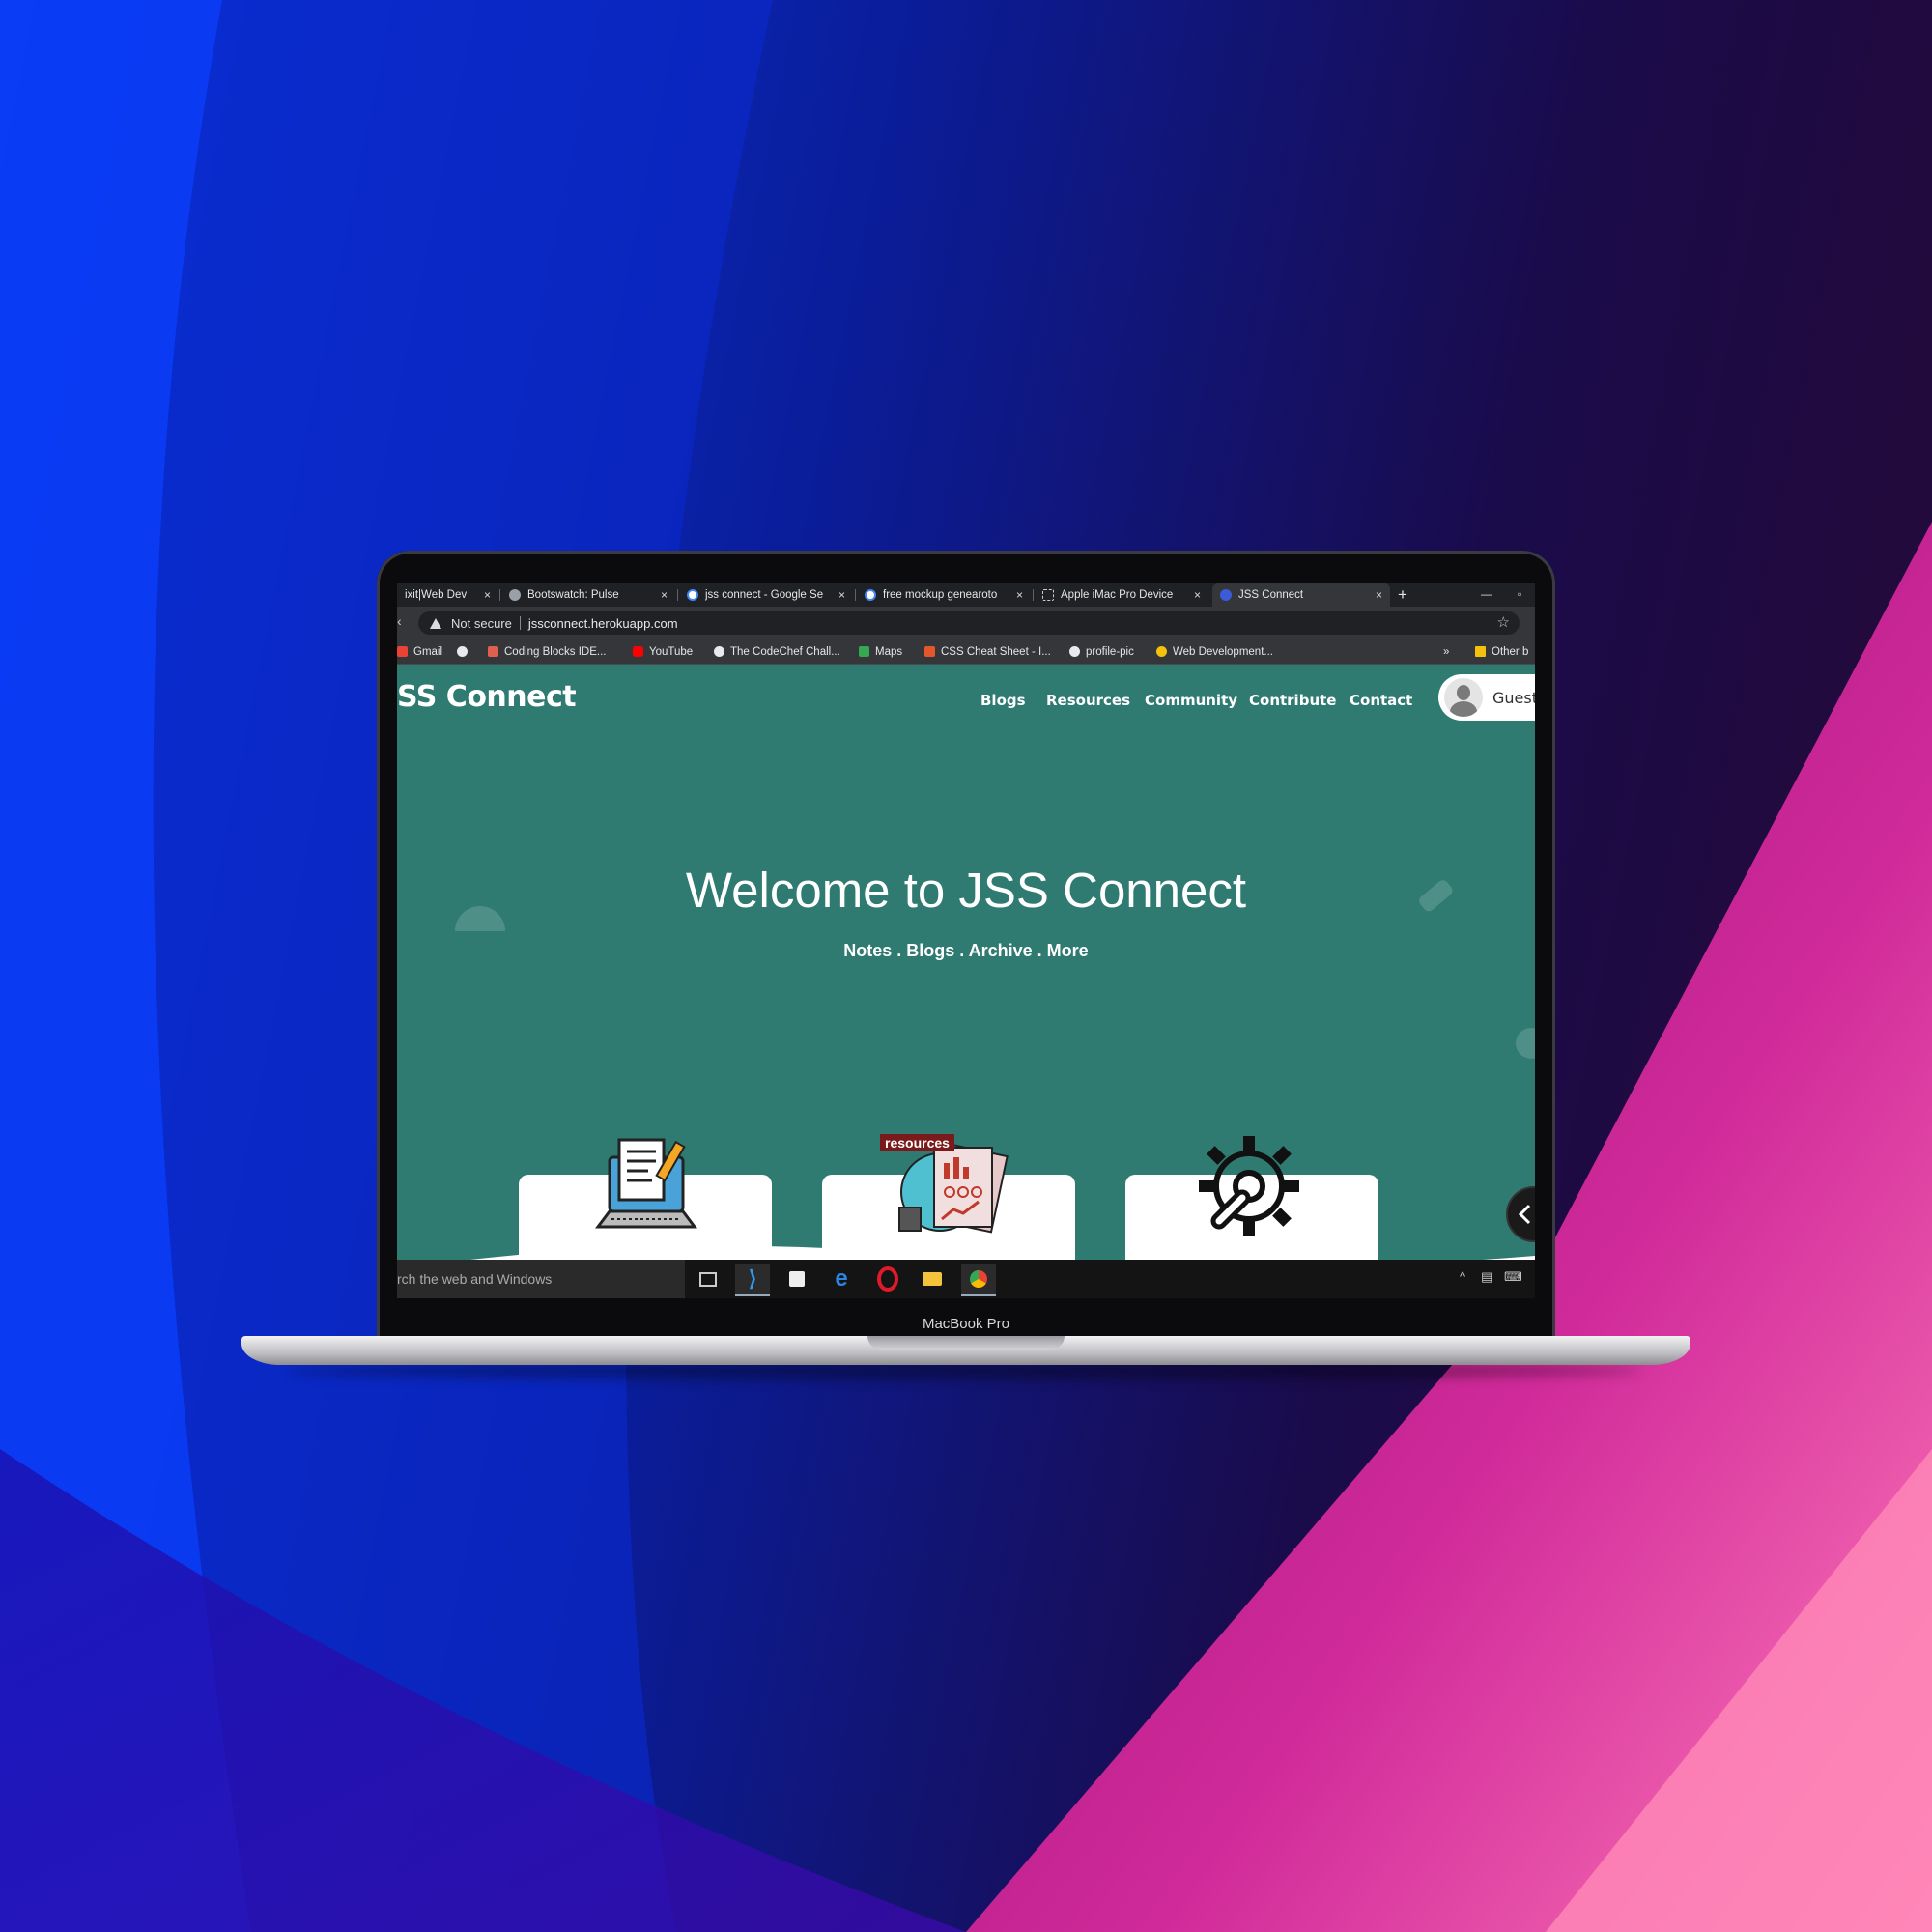 Image resolution: width=1932 pixels, height=1932 pixels. What do you see at coordinates (1226, 595) in the screenshot?
I see `jss-favicon-icon` at bounding box center [1226, 595].